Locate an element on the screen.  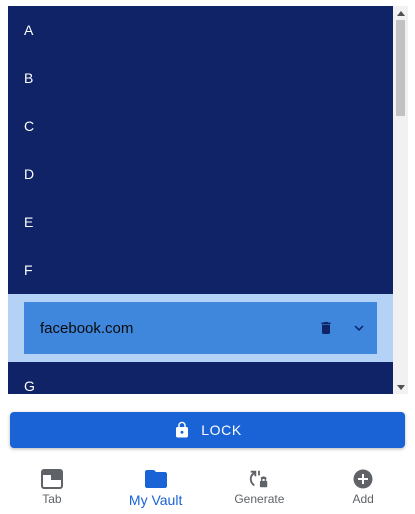
bottom-nav: Tab My Vault Generate Add is located at coordinates (207, 486).